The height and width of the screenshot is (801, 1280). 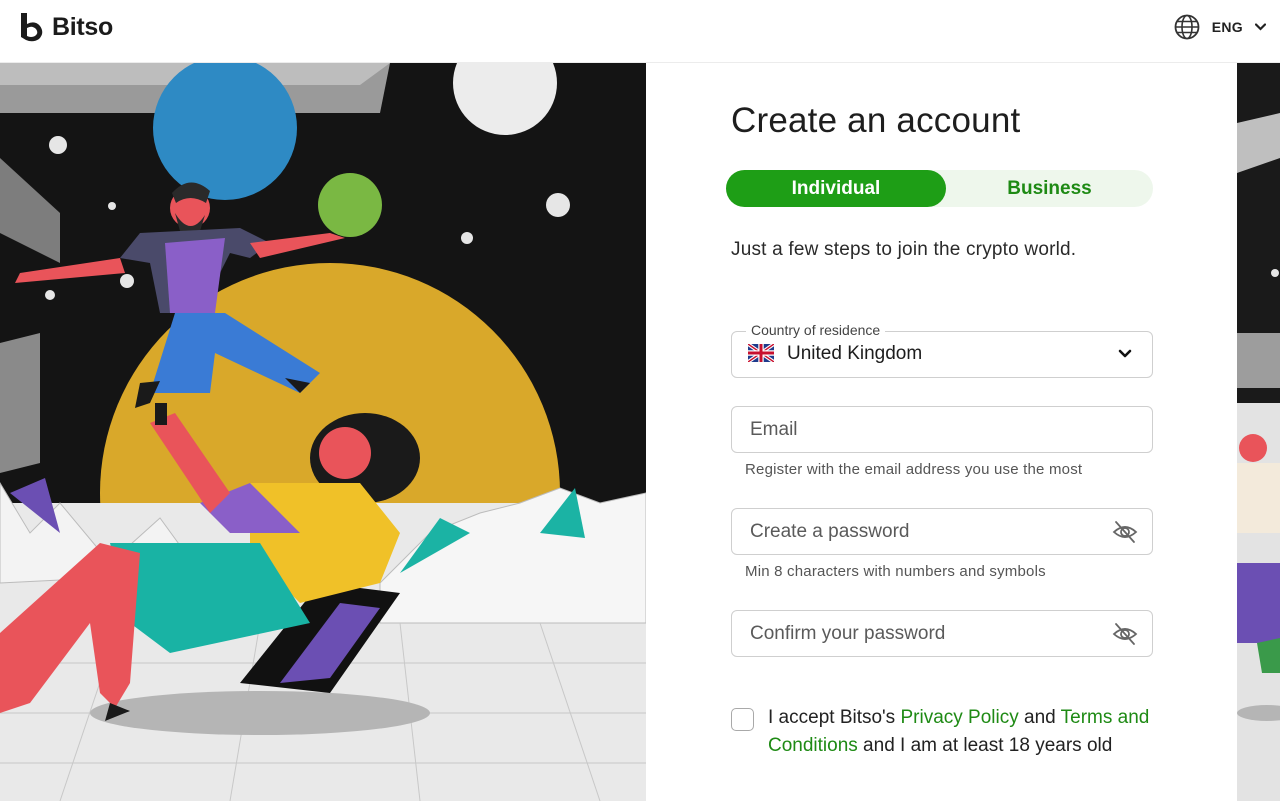 I want to click on tab-individual: Individual, so click(x=836, y=188).